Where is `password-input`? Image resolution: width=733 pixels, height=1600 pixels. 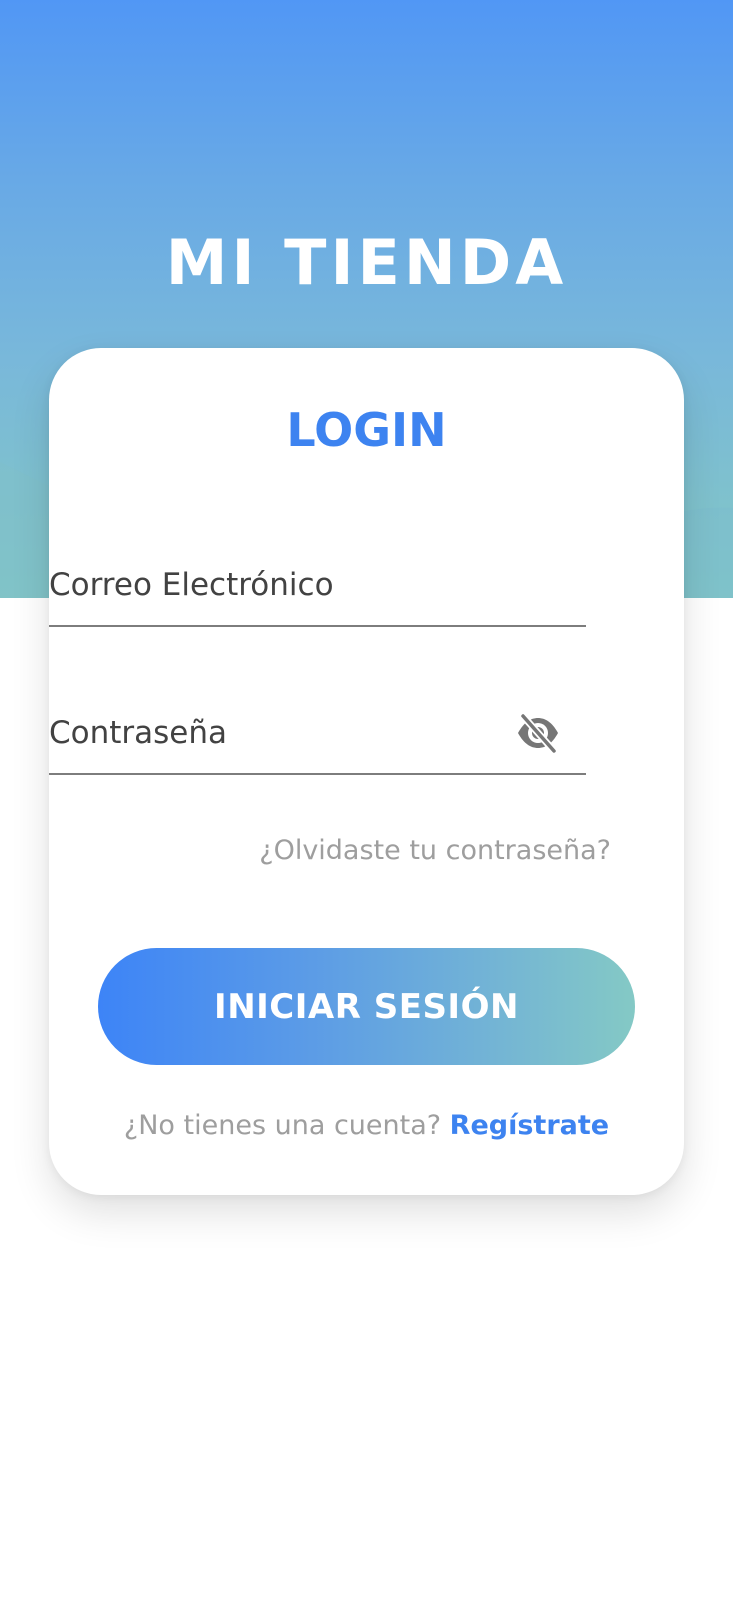 password-input is located at coordinates (279, 733).